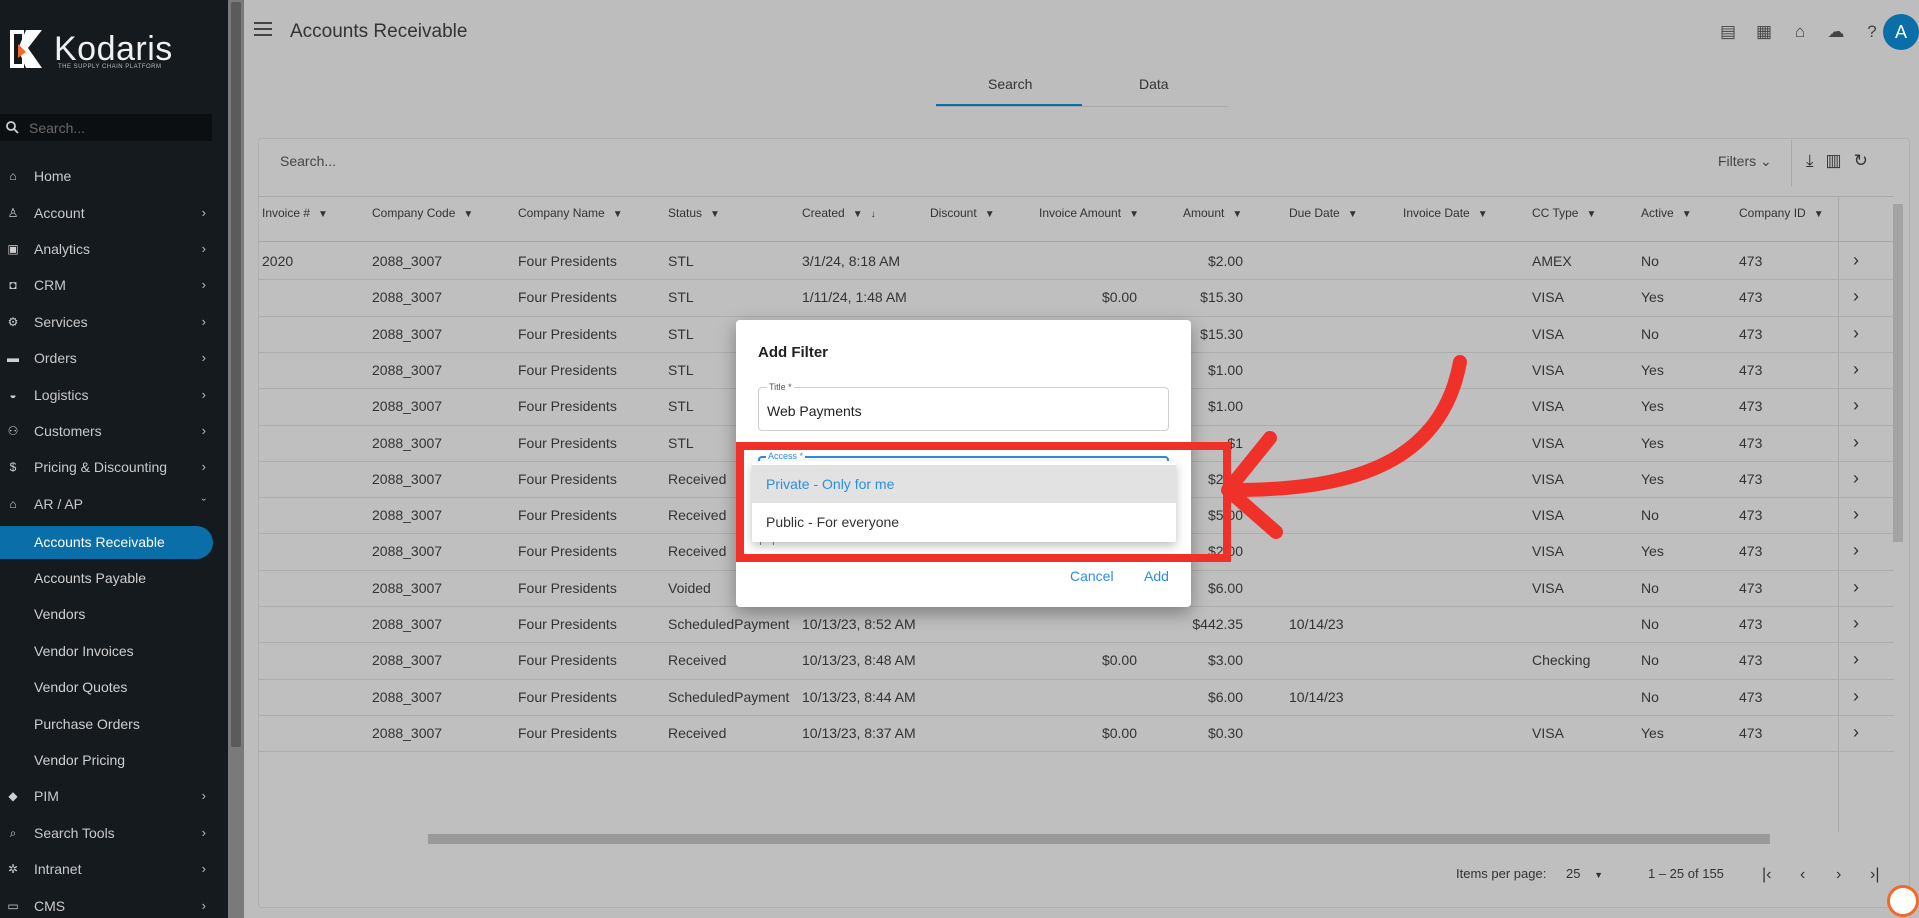  What do you see at coordinates (697, 515) in the screenshot?
I see `cell-status: Received` at bounding box center [697, 515].